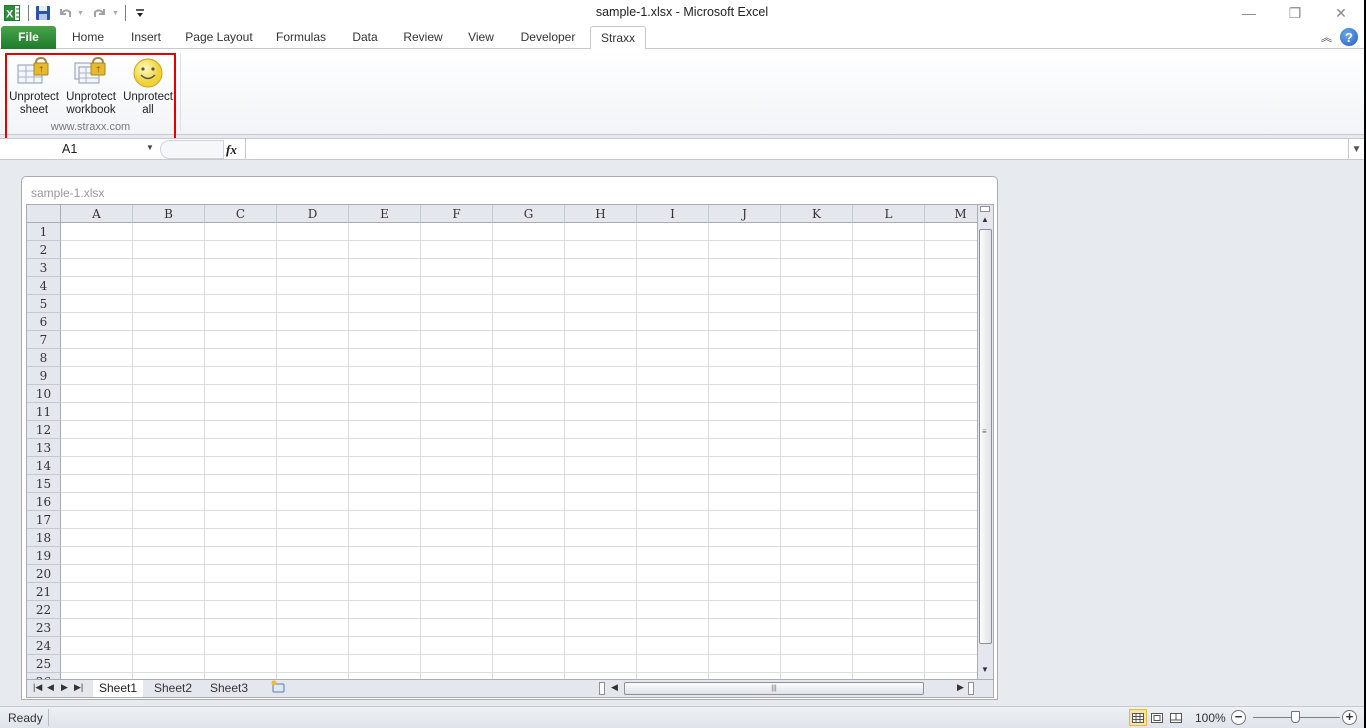 The image size is (1366, 728). I want to click on row-header-3: 3, so click(44, 268).